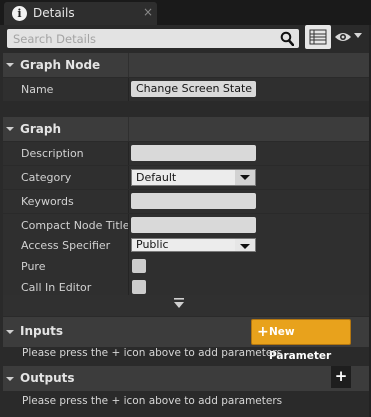 Image resolution: width=371 pixels, height=417 pixels. Describe the element at coordinates (341, 377) in the screenshot. I see `add-output-button: +` at that location.